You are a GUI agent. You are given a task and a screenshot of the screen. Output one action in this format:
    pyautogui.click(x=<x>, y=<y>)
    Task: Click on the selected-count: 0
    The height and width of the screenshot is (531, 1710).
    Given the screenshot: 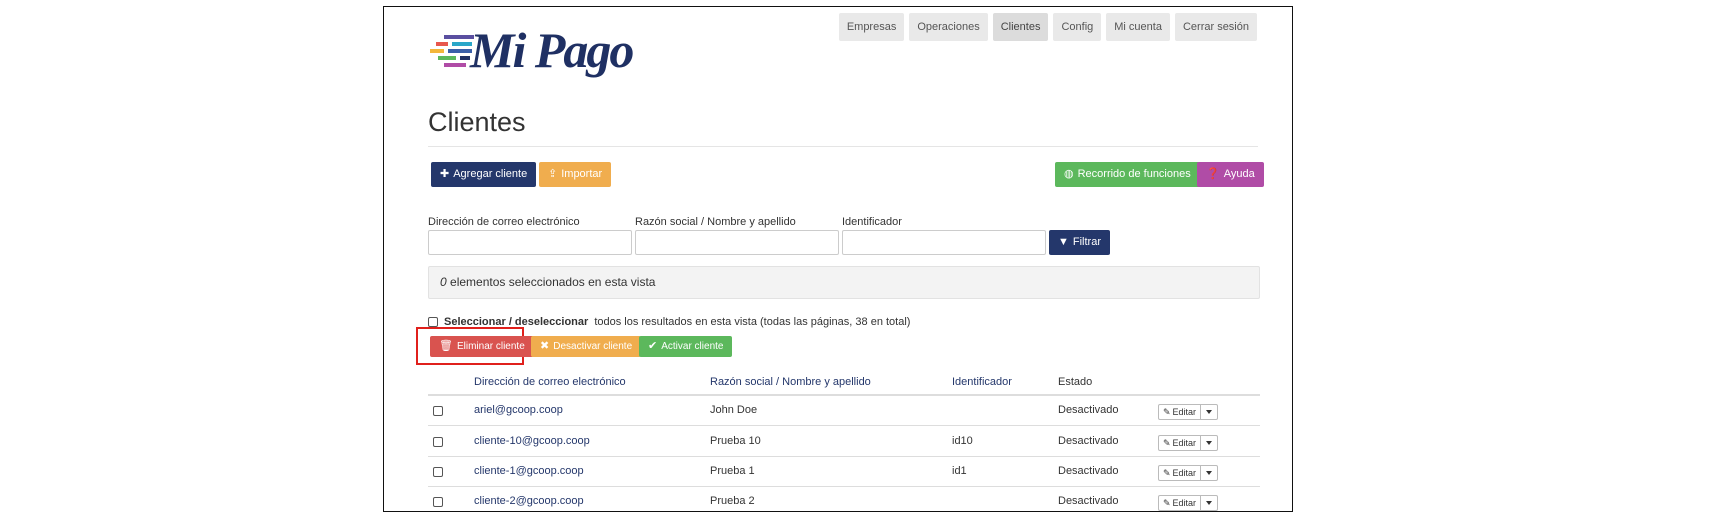 What is the action you would take?
    pyautogui.click(x=443, y=282)
    